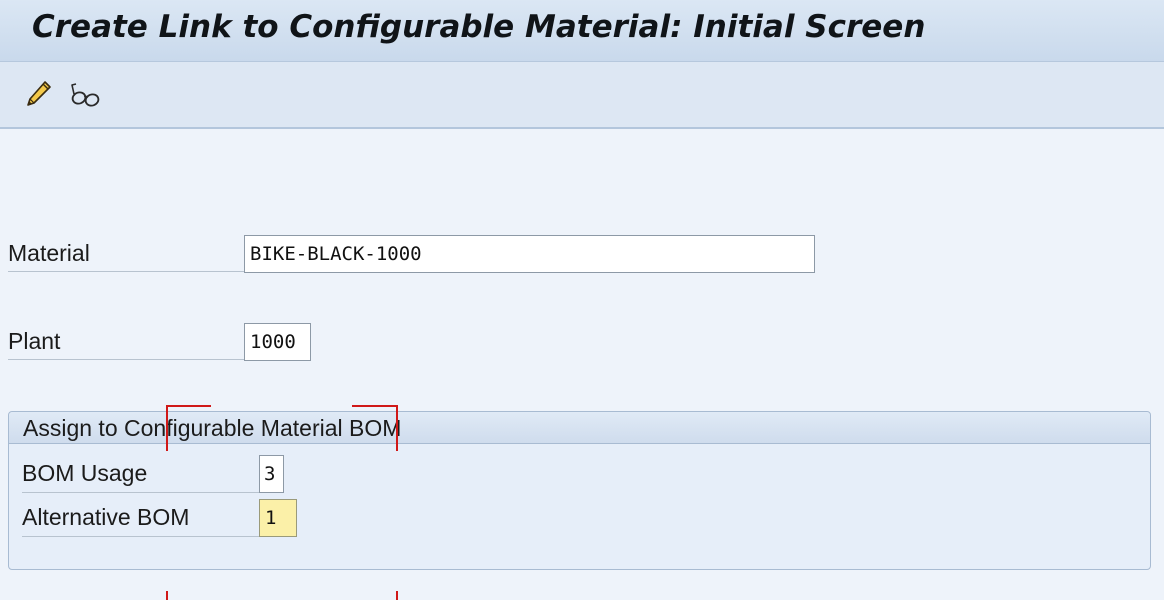  Describe the element at coordinates (278, 518) in the screenshot. I see `alternative-bom-input: 1` at that location.